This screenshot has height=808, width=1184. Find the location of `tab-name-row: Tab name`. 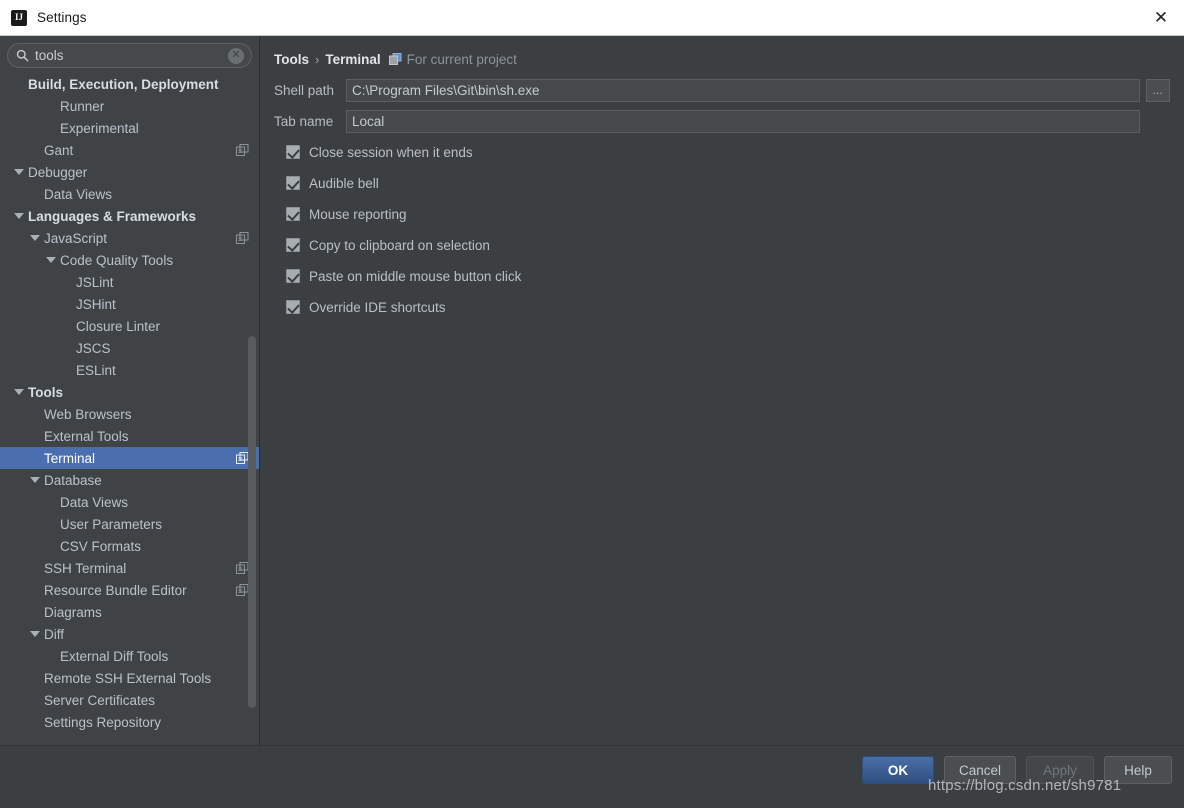

tab-name-row: Tab name is located at coordinates (722, 121).